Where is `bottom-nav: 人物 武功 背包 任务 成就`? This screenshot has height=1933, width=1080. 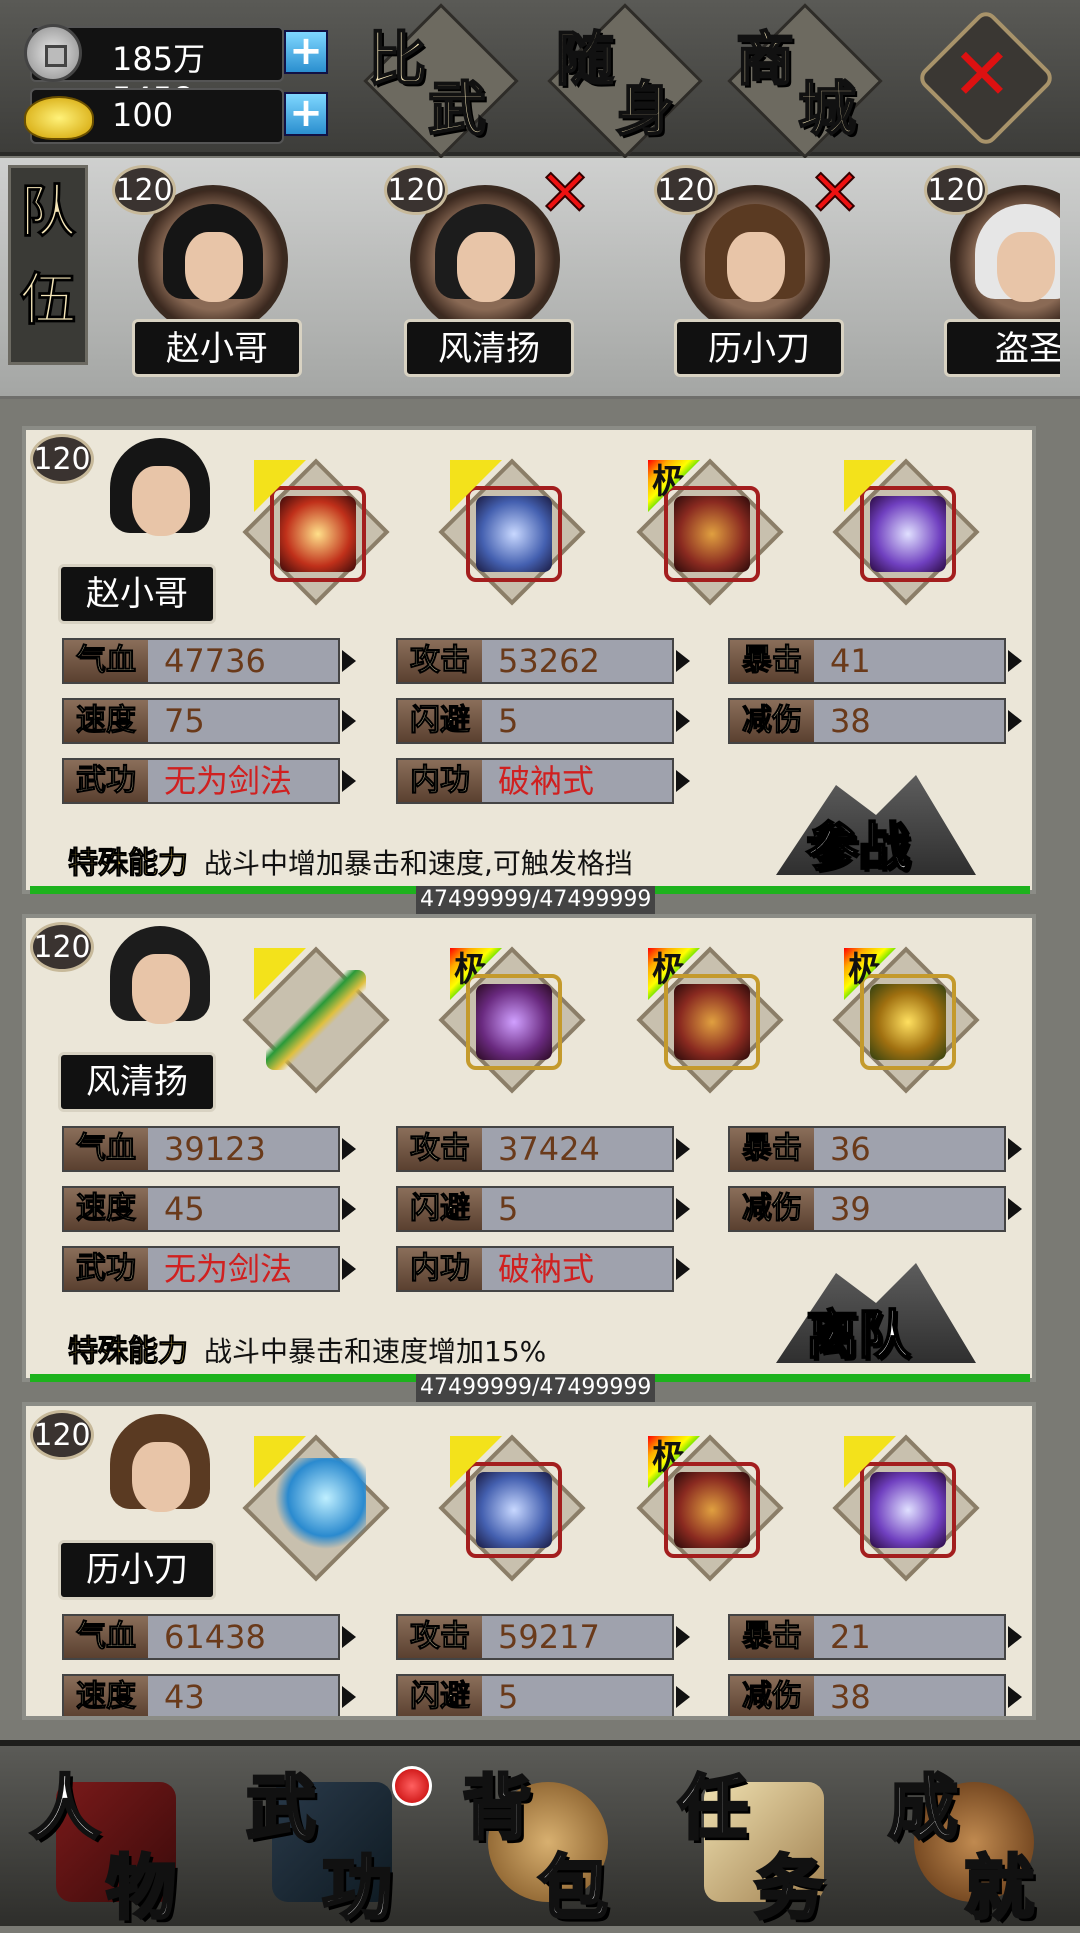 bottom-nav: 人物 武功 背包 任务 成就 is located at coordinates (540, 1835).